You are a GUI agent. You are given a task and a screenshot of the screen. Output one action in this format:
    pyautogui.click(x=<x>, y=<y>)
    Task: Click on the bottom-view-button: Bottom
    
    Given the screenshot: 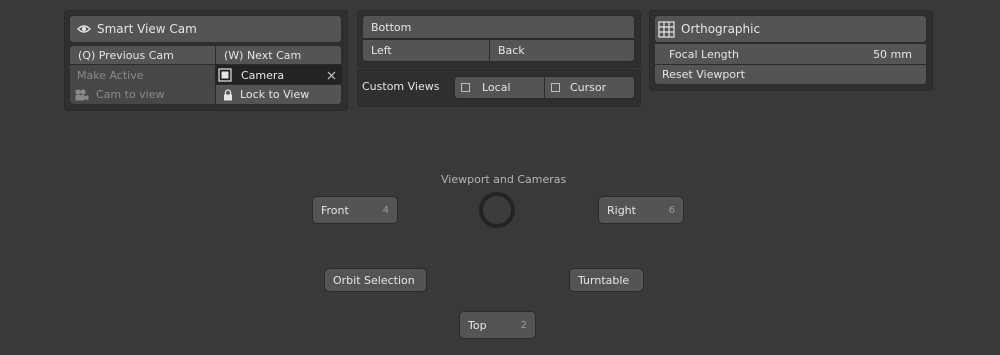 What is the action you would take?
    pyautogui.click(x=498, y=27)
    